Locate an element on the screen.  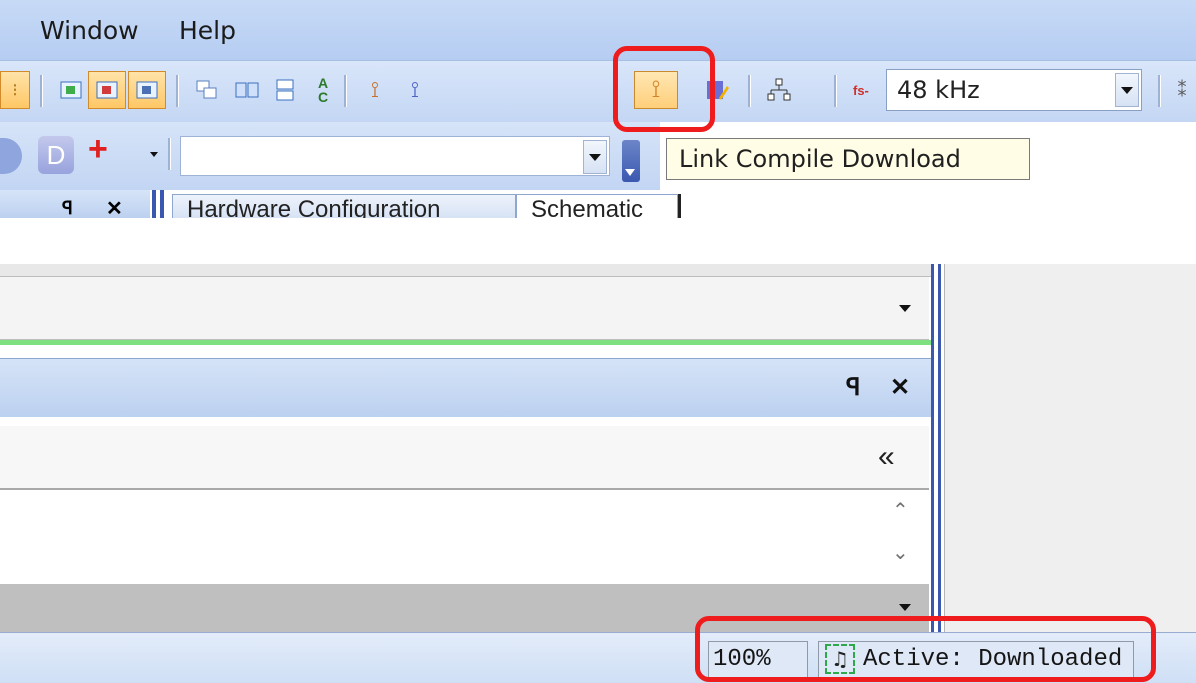
tree-diagram-icon is located at coordinates (779, 89).